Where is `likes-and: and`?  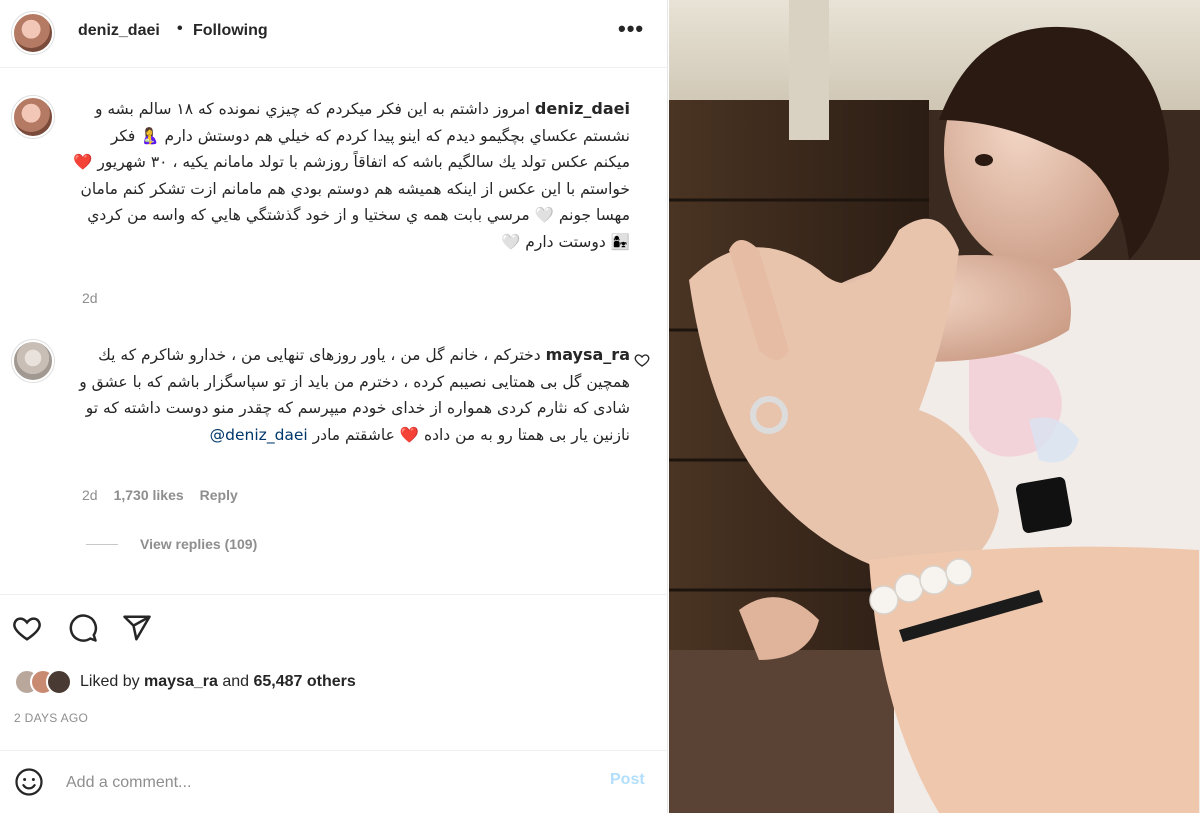
likes-and: and is located at coordinates (236, 681).